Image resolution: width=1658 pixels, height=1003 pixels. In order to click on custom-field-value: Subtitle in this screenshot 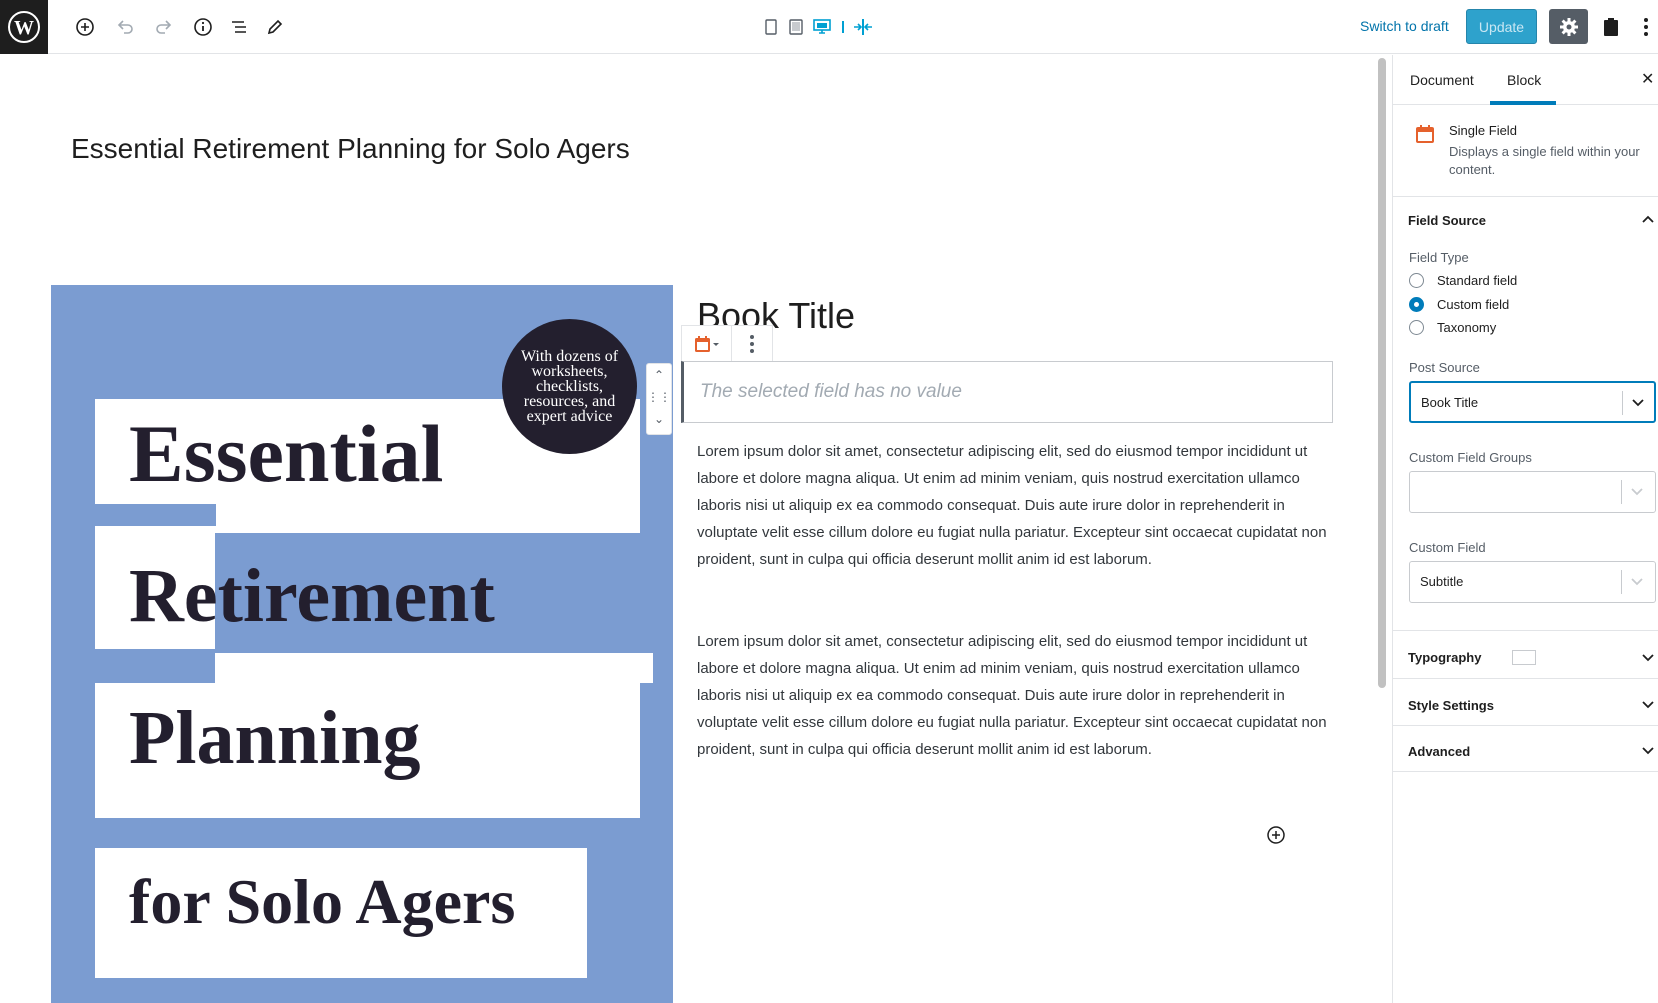, I will do `click(1442, 581)`.